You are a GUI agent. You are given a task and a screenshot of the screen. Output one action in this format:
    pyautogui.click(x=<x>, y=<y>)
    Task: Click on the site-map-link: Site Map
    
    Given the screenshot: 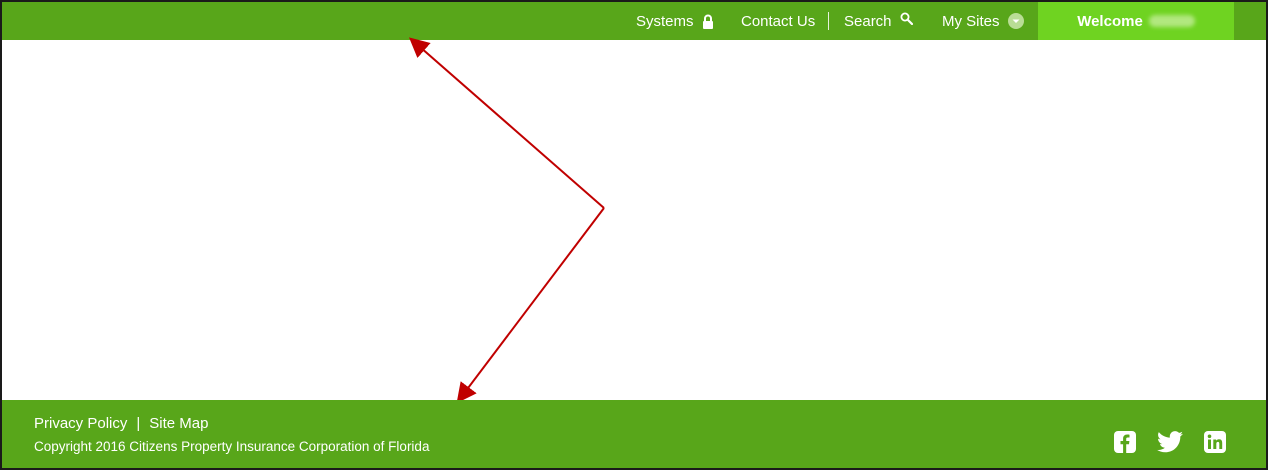 What is the action you would take?
    pyautogui.click(x=178, y=423)
    